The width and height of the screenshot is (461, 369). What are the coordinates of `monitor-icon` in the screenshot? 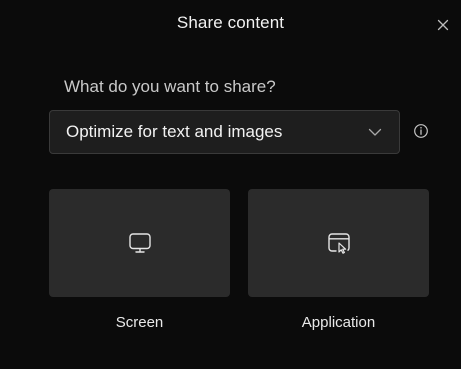 It's located at (139, 243).